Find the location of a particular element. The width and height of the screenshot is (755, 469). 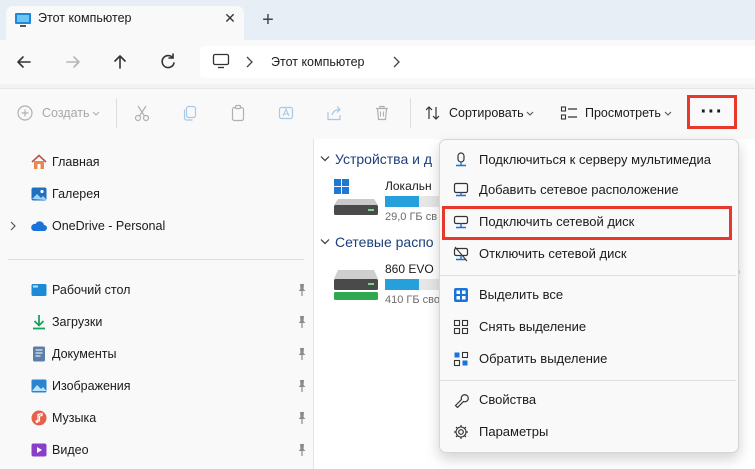

group-title-devices: Устройства и д is located at coordinates (383, 159).